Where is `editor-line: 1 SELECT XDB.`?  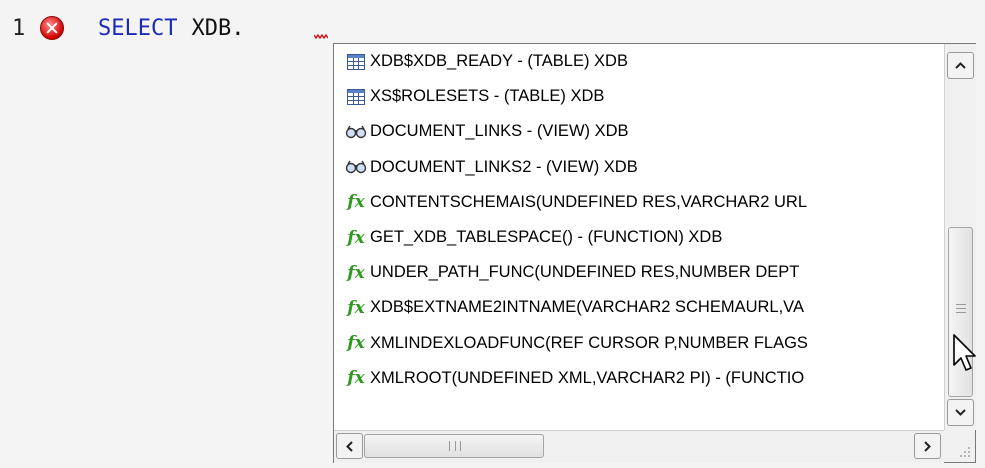
editor-line: 1 SELECT XDB. is located at coordinates (128, 28).